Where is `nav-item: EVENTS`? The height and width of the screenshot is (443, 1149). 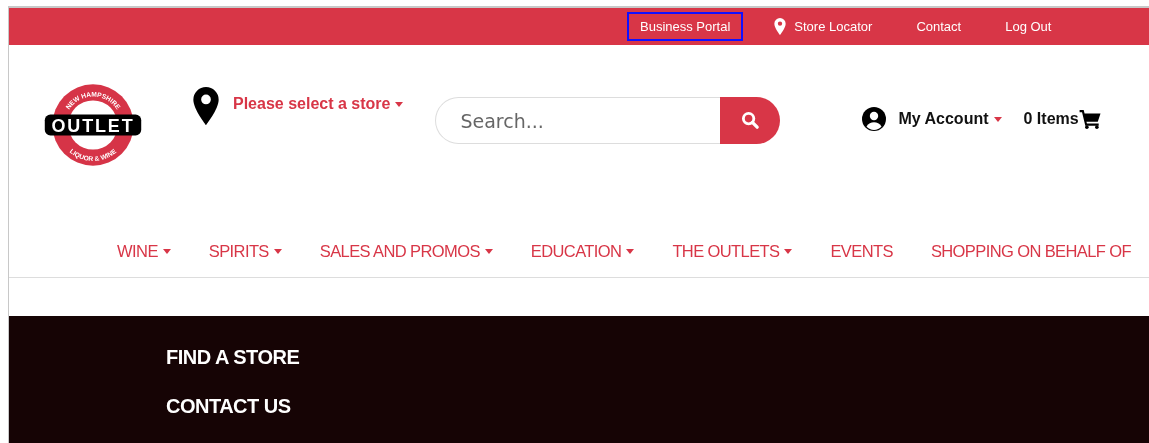 nav-item: EVENTS is located at coordinates (861, 251).